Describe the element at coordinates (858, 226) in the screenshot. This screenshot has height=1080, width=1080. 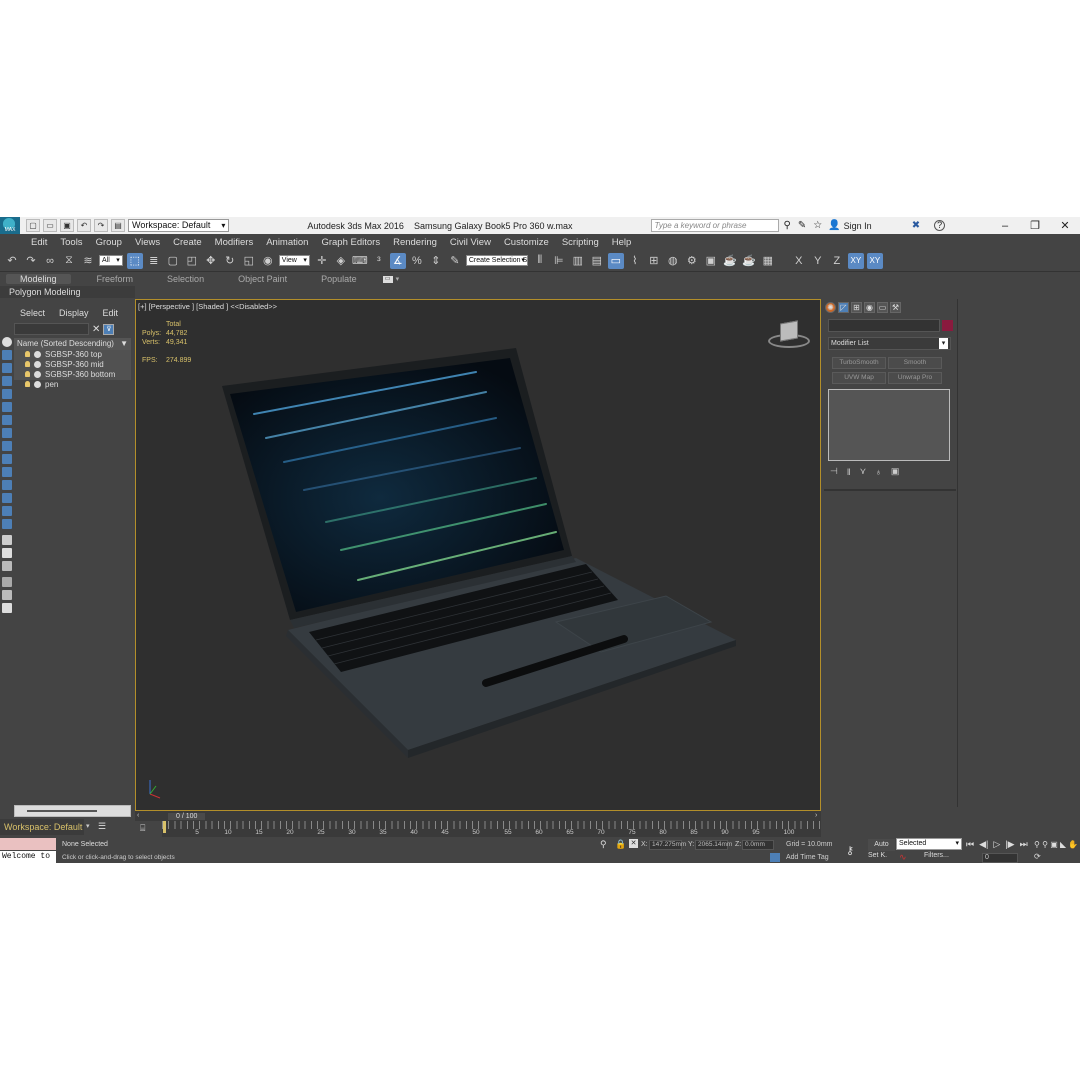
I see `sign-in-link: Sign In` at that location.